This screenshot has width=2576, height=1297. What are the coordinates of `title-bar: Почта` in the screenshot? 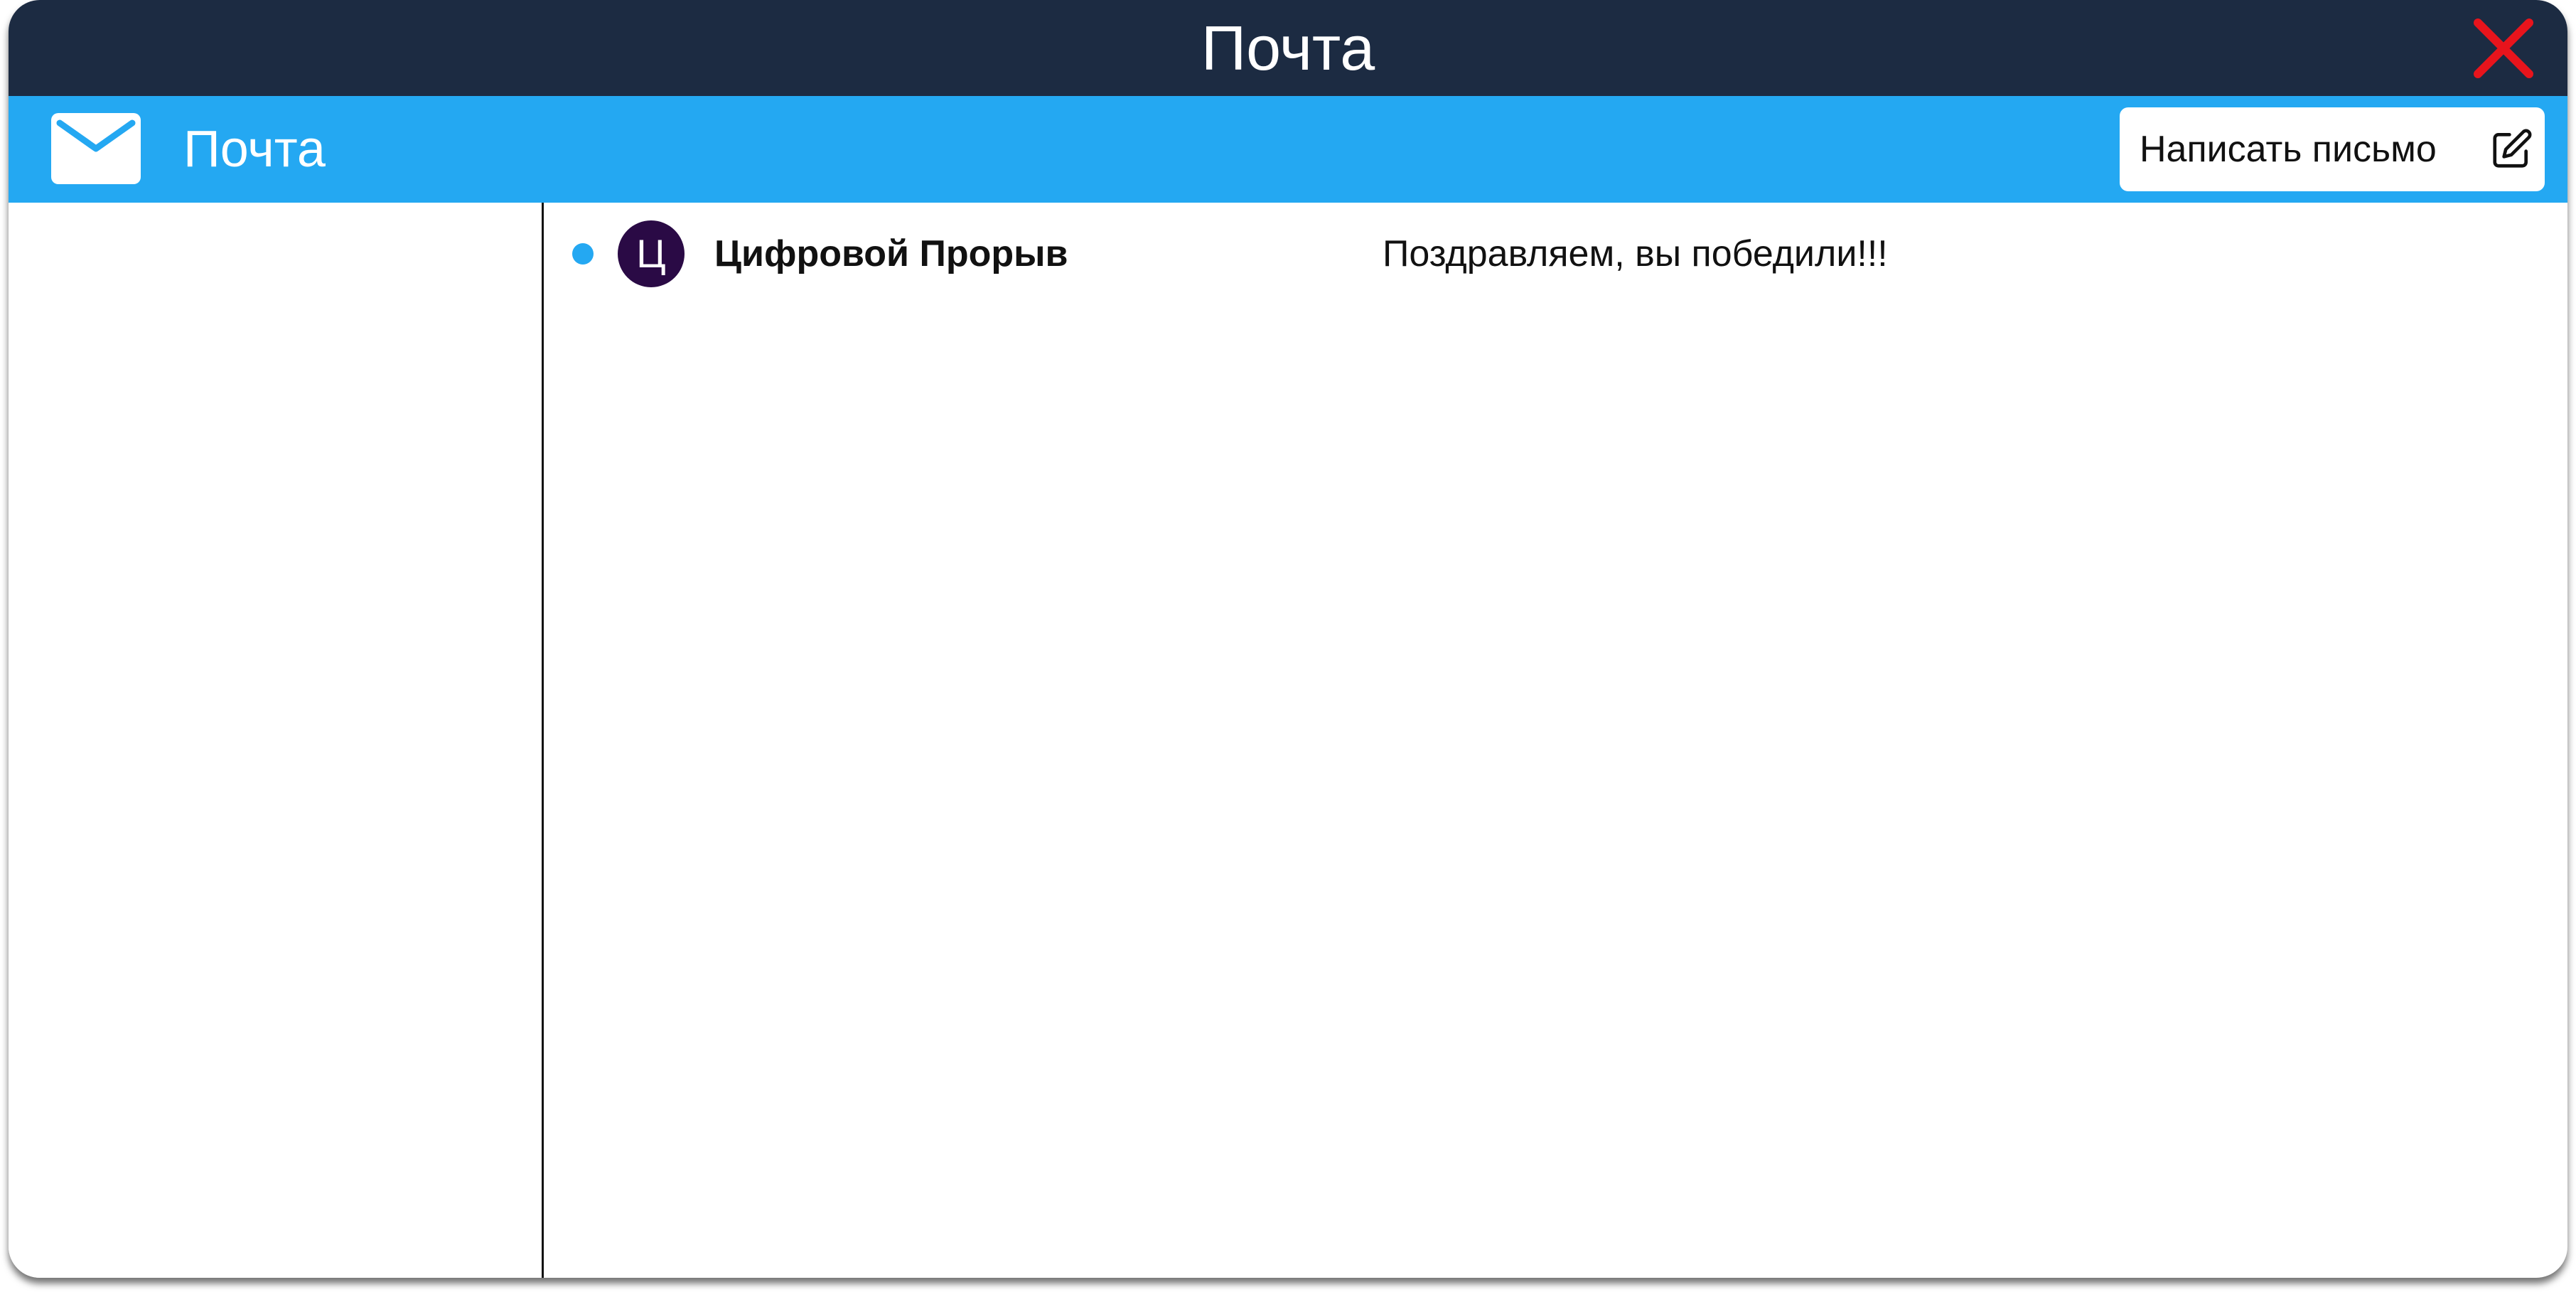 It's located at (1288, 48).